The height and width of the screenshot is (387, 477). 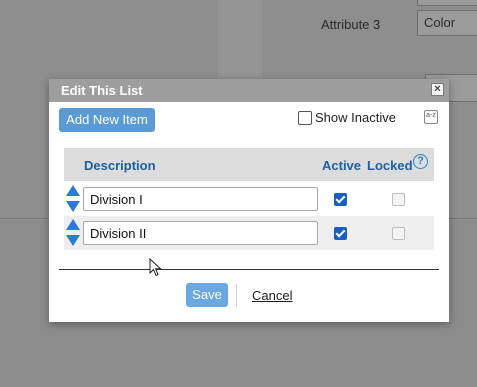 I want to click on dialog-header: Edit This List ×, so click(x=249, y=90).